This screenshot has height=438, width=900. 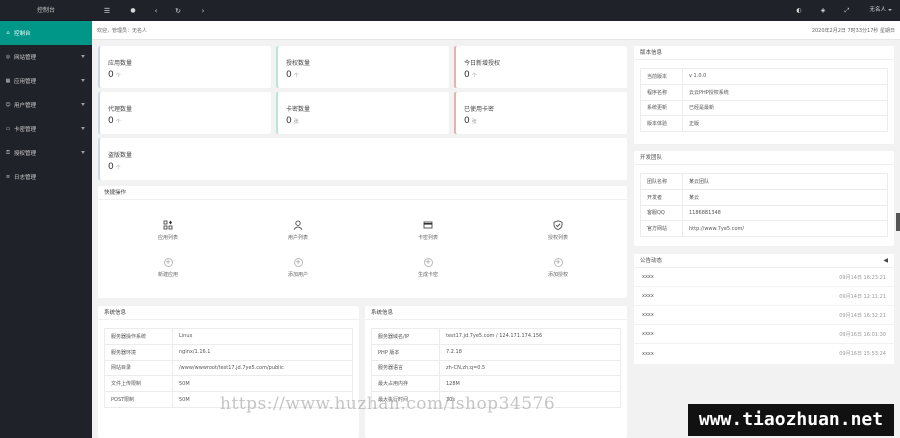 I want to click on info-key: 客服QQ, so click(x=661, y=213).